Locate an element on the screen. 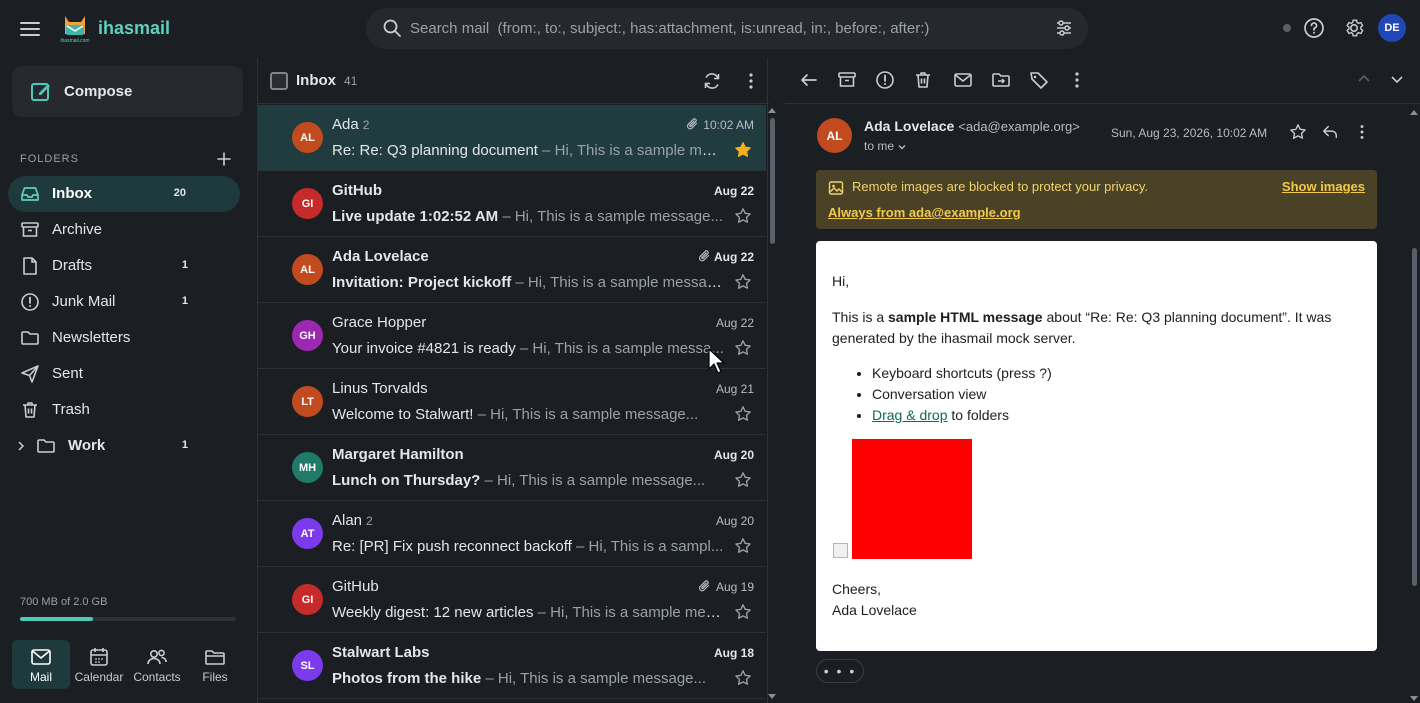 This screenshot has height=703, width=1420. recipient-toggle: to me is located at coordinates (886, 146).